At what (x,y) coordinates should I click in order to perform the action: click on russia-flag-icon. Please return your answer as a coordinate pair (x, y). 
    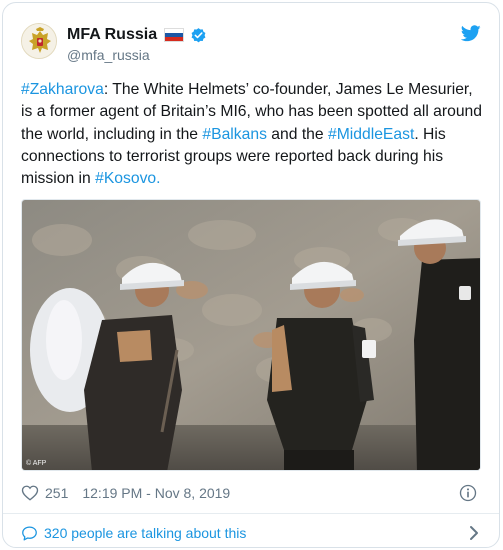
    Looking at the image, I should click on (174, 35).